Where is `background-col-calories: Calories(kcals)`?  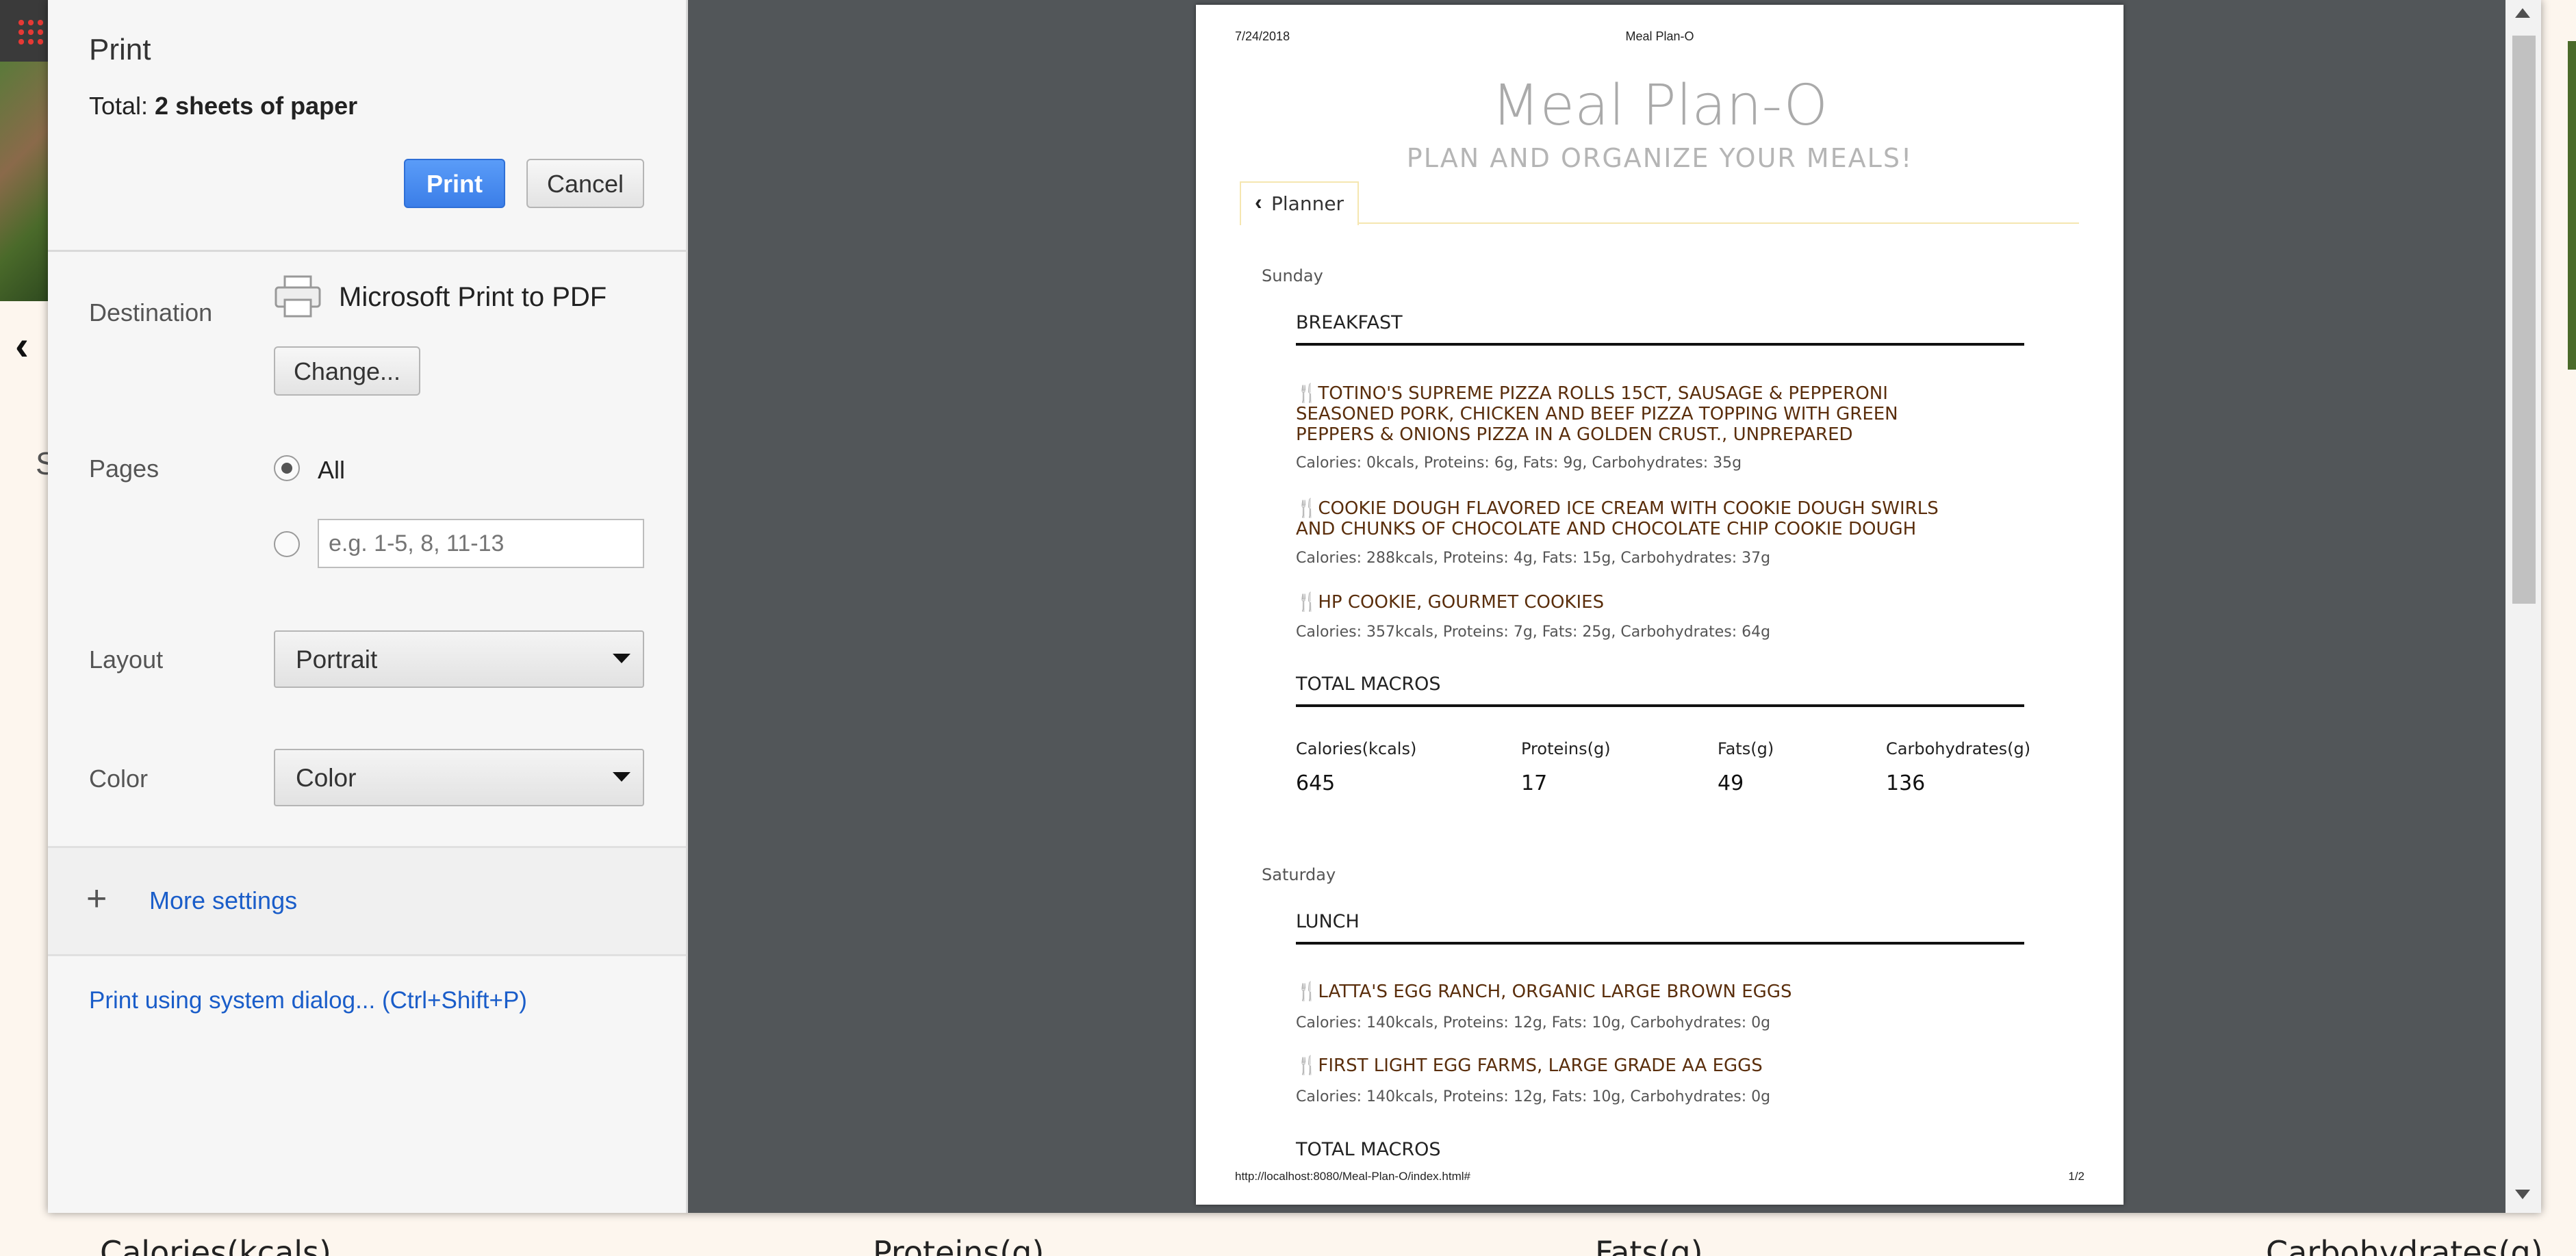
background-col-calories: Calories(kcals) is located at coordinates (215, 1245).